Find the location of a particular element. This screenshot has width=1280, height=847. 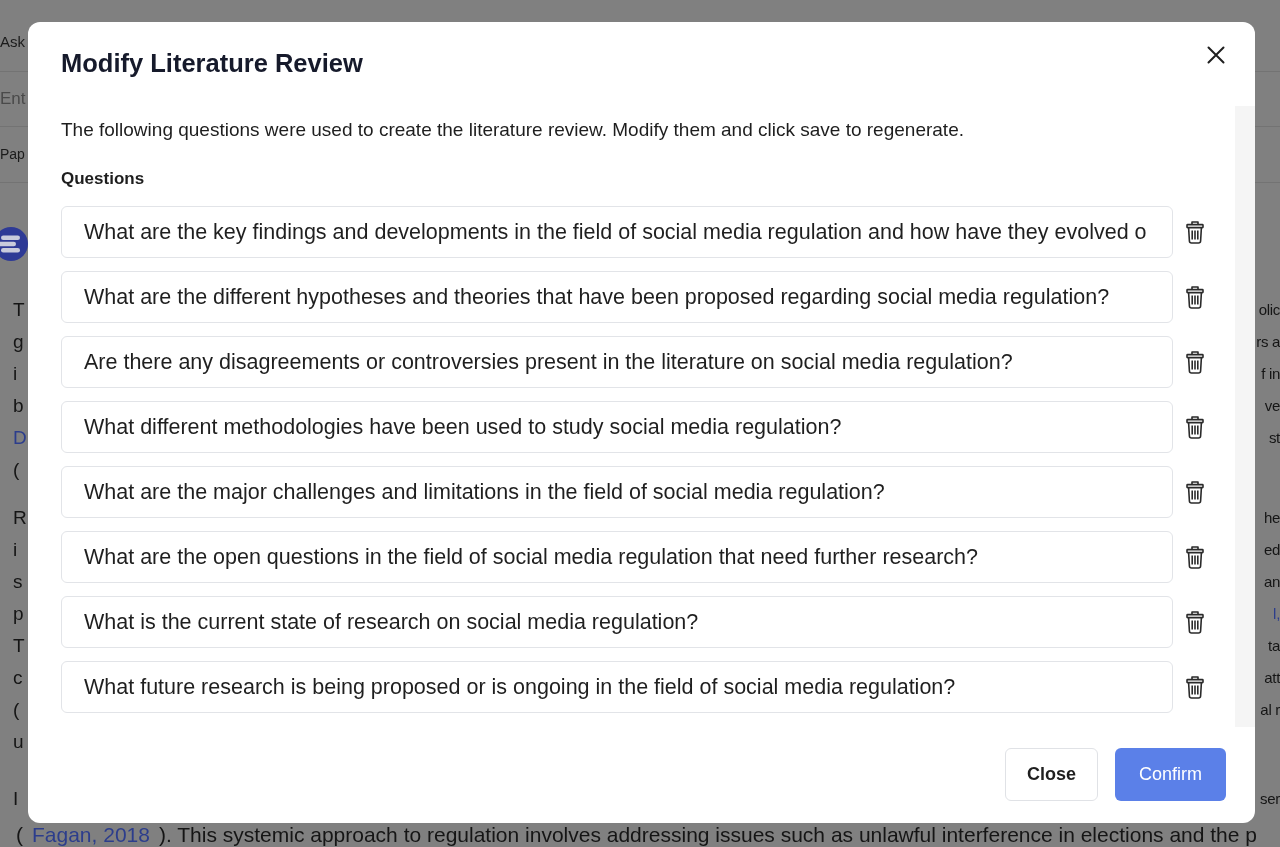

paragraph-text: u is located at coordinates (18, 741).